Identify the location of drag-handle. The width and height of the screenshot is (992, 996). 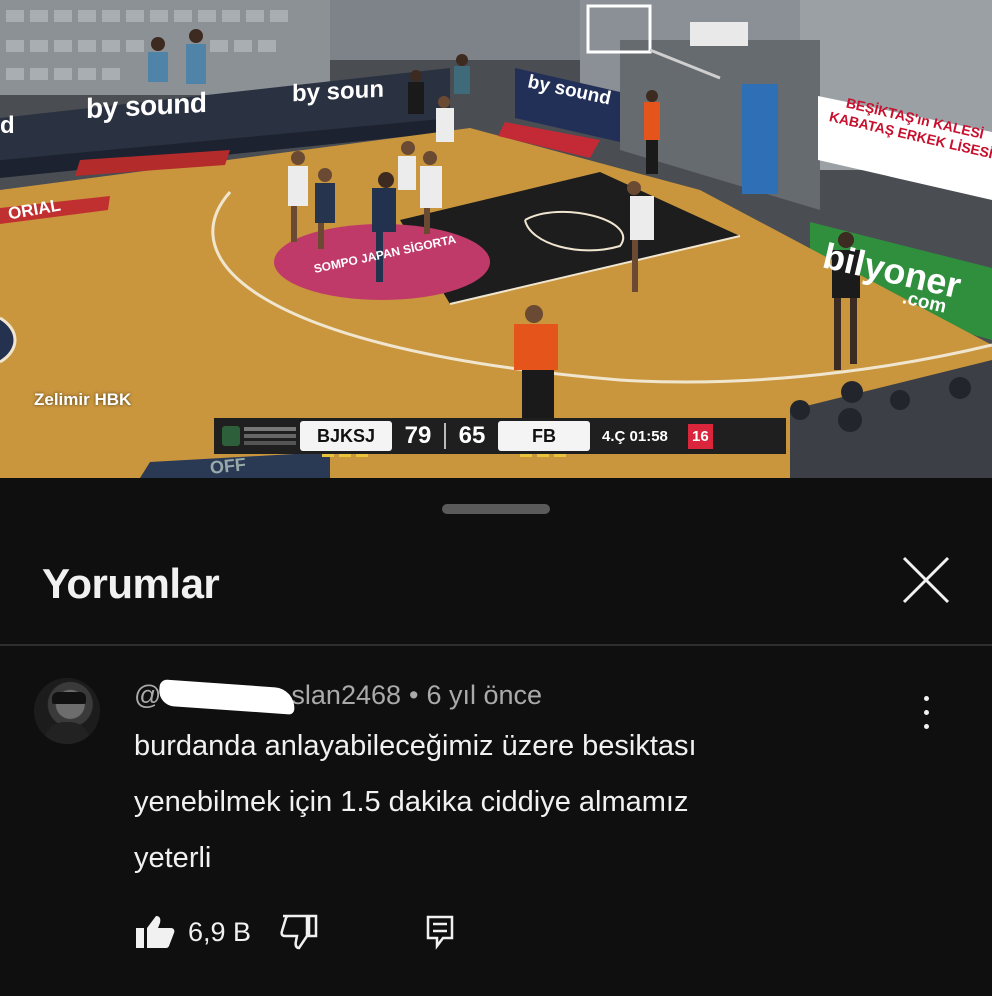
(496, 509).